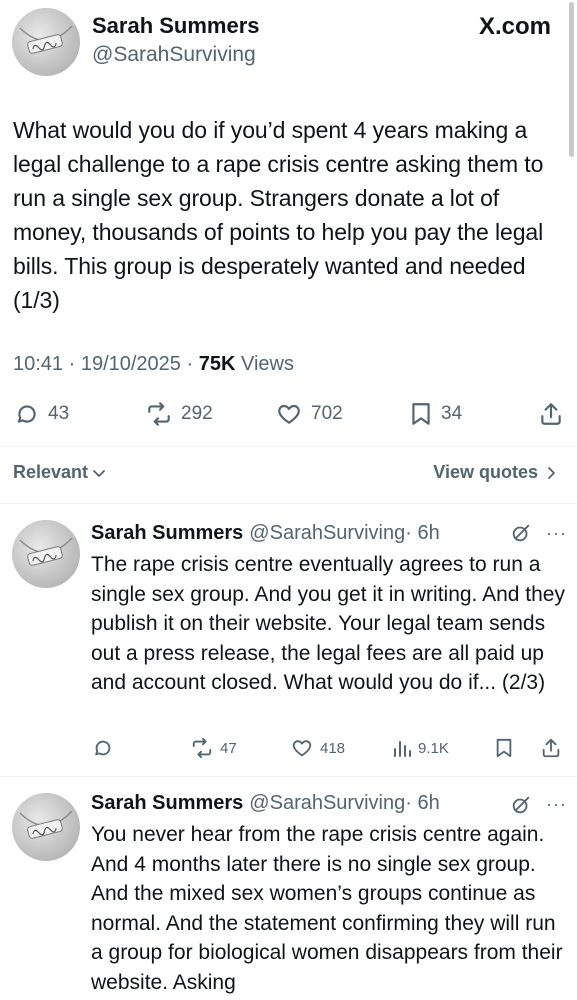 This screenshot has width=577, height=1000. Describe the element at coordinates (309, 414) in the screenshot. I see `like-button: 702` at that location.